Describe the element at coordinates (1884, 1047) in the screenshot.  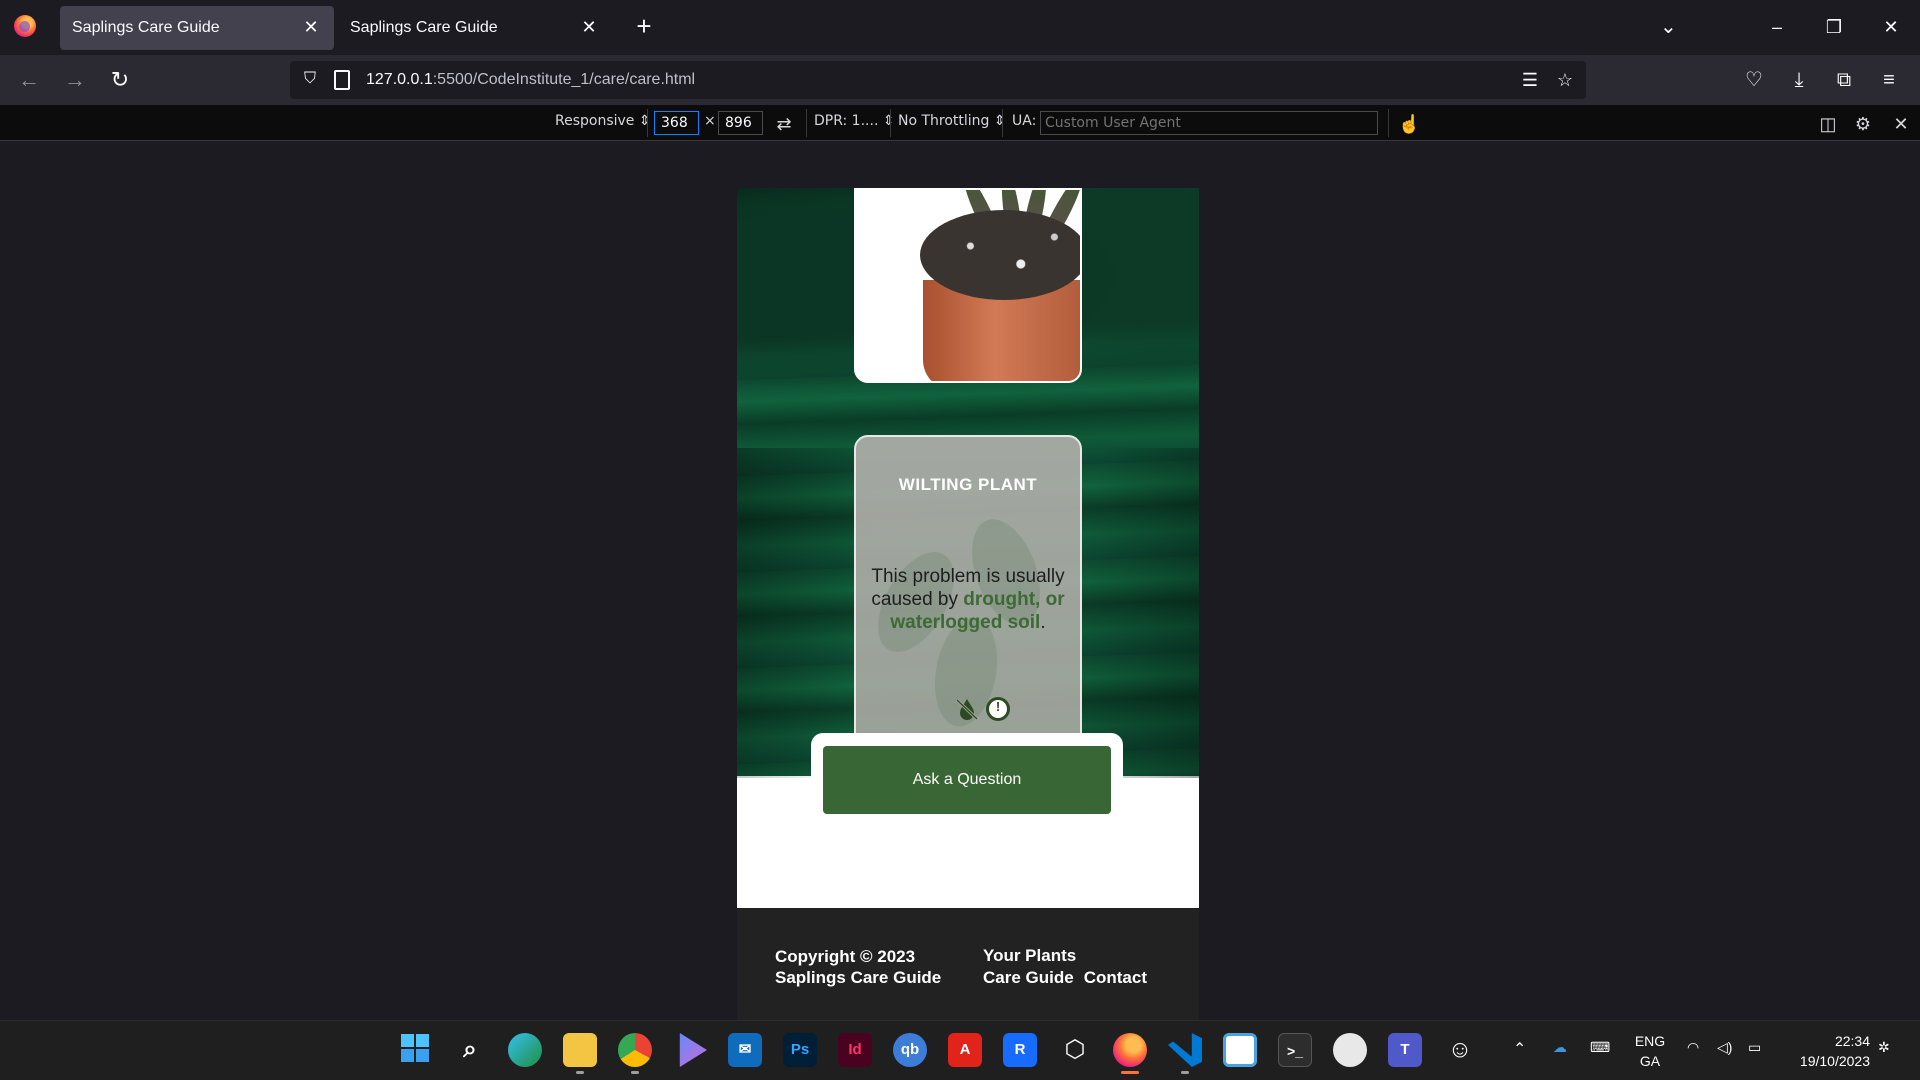
I see `notification-icon: ✲` at that location.